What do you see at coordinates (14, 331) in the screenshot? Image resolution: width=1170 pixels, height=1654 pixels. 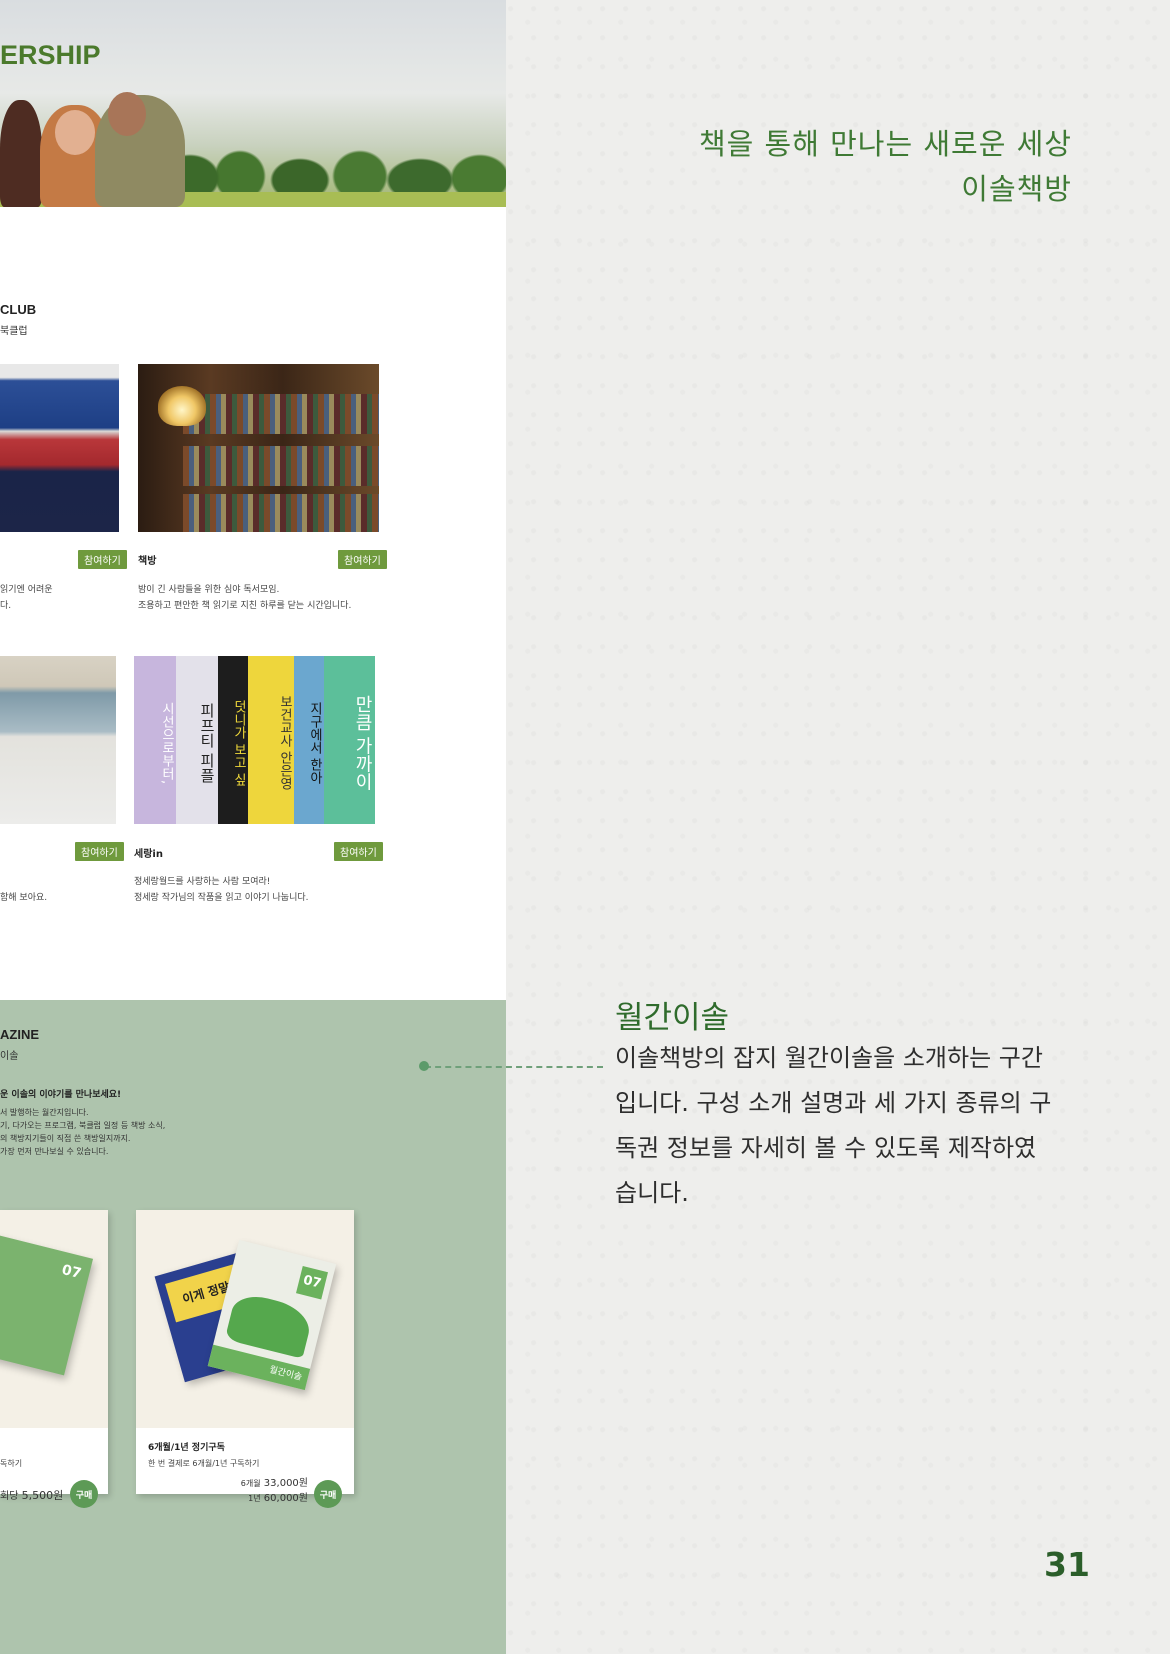 I see `bookclub-subtitle: 북클럽` at bounding box center [14, 331].